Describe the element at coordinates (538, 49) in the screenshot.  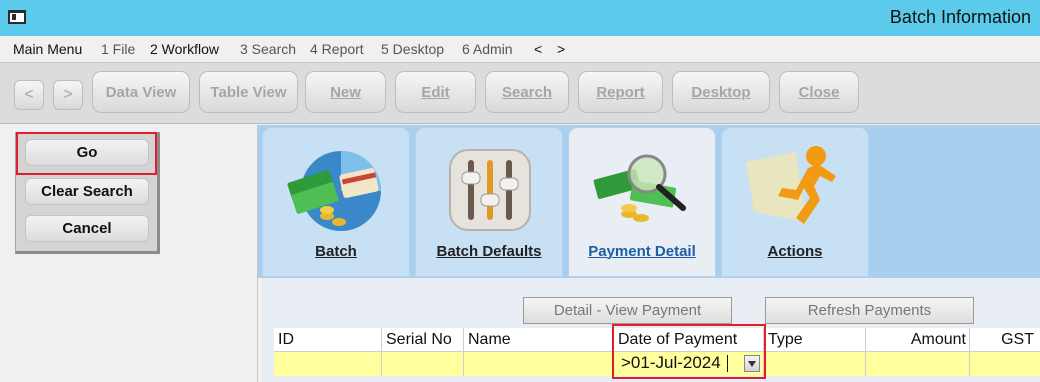
I see `menu-prev: <` at that location.